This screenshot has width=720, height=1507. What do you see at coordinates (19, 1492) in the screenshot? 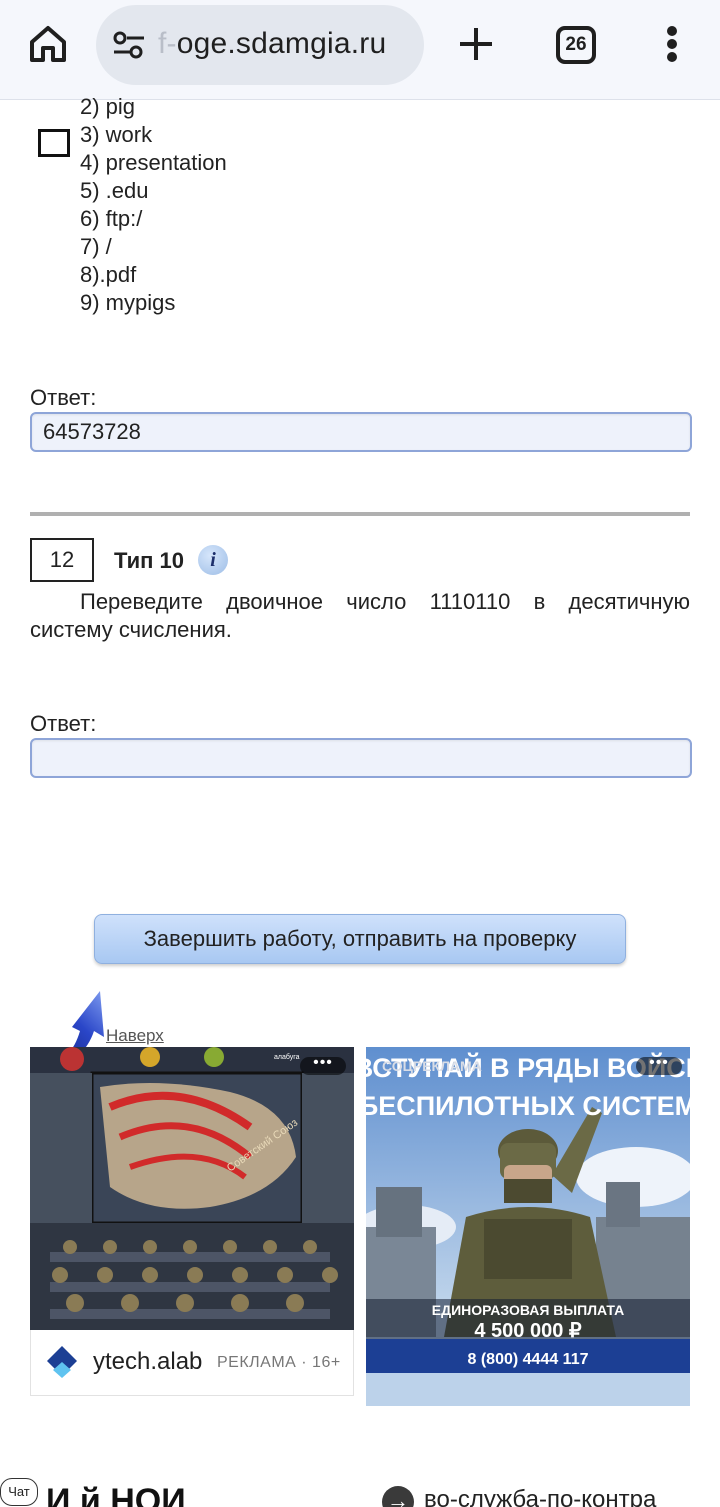
I see `chat-button: Чат` at bounding box center [19, 1492].